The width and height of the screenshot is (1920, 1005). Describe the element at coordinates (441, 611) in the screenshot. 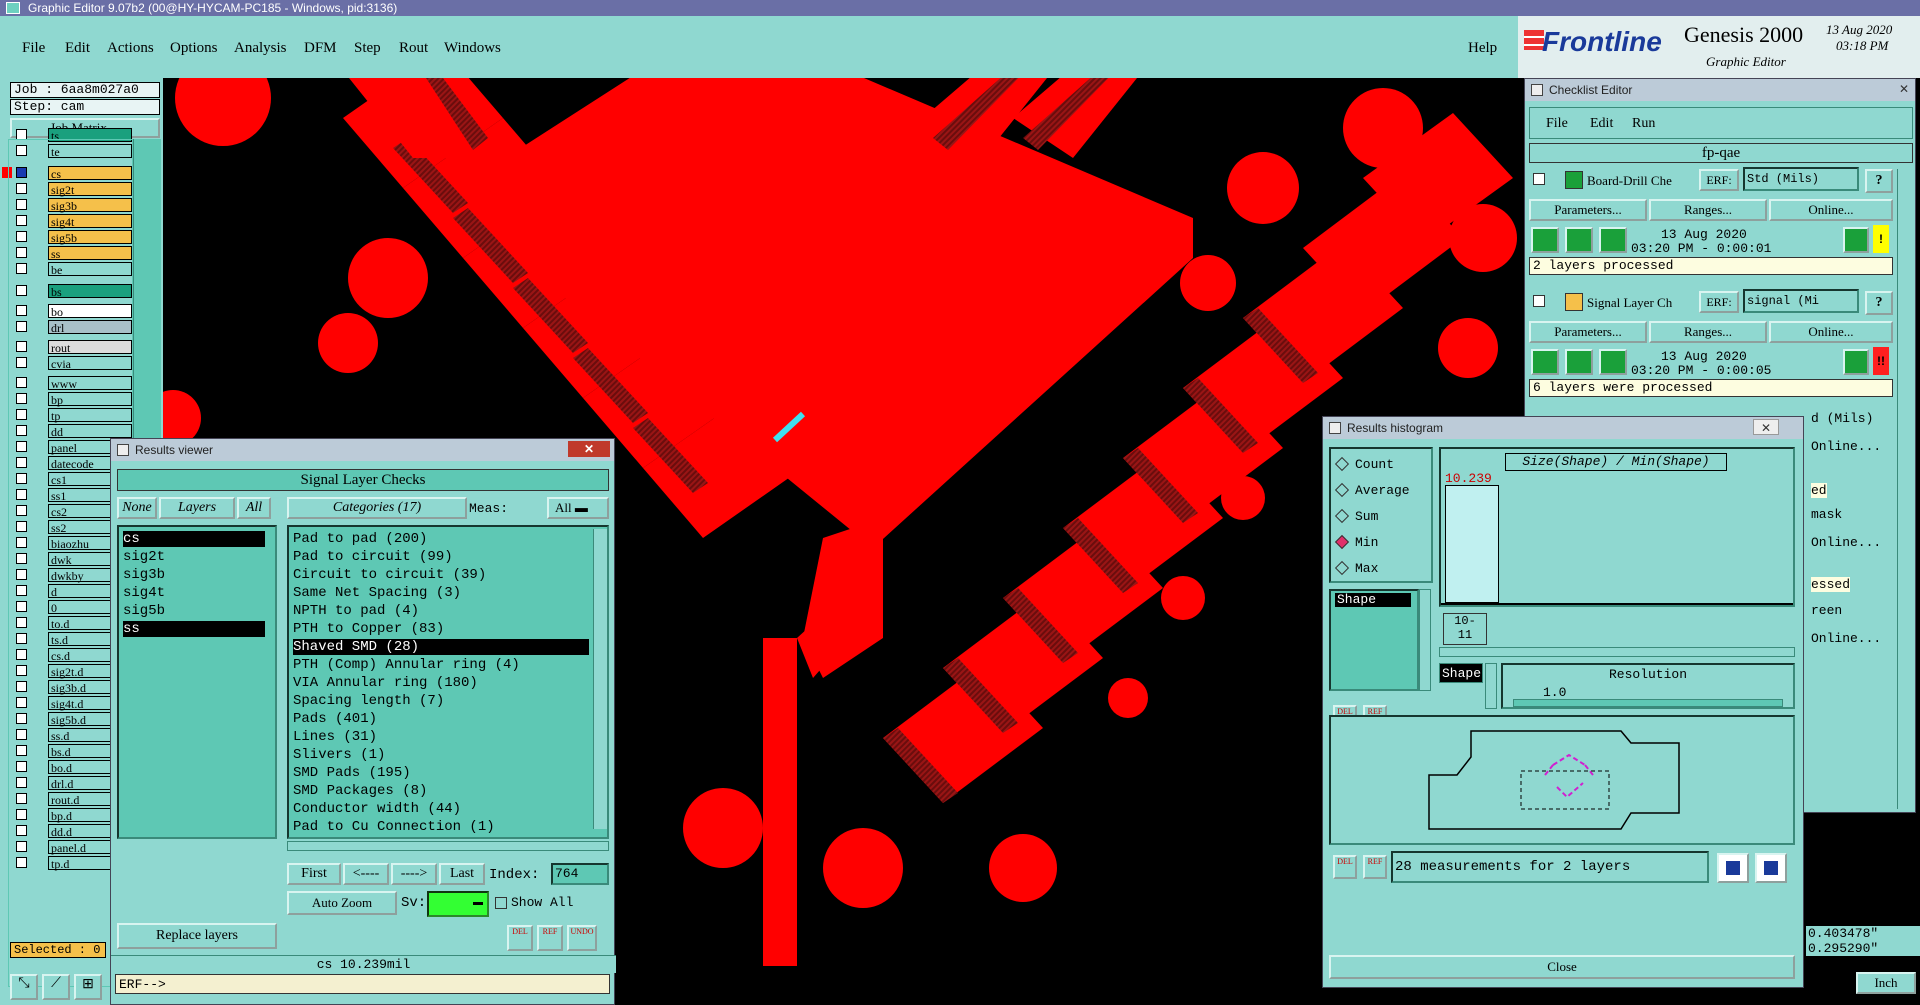

I see `list-item: NPTH to pad (4)` at that location.